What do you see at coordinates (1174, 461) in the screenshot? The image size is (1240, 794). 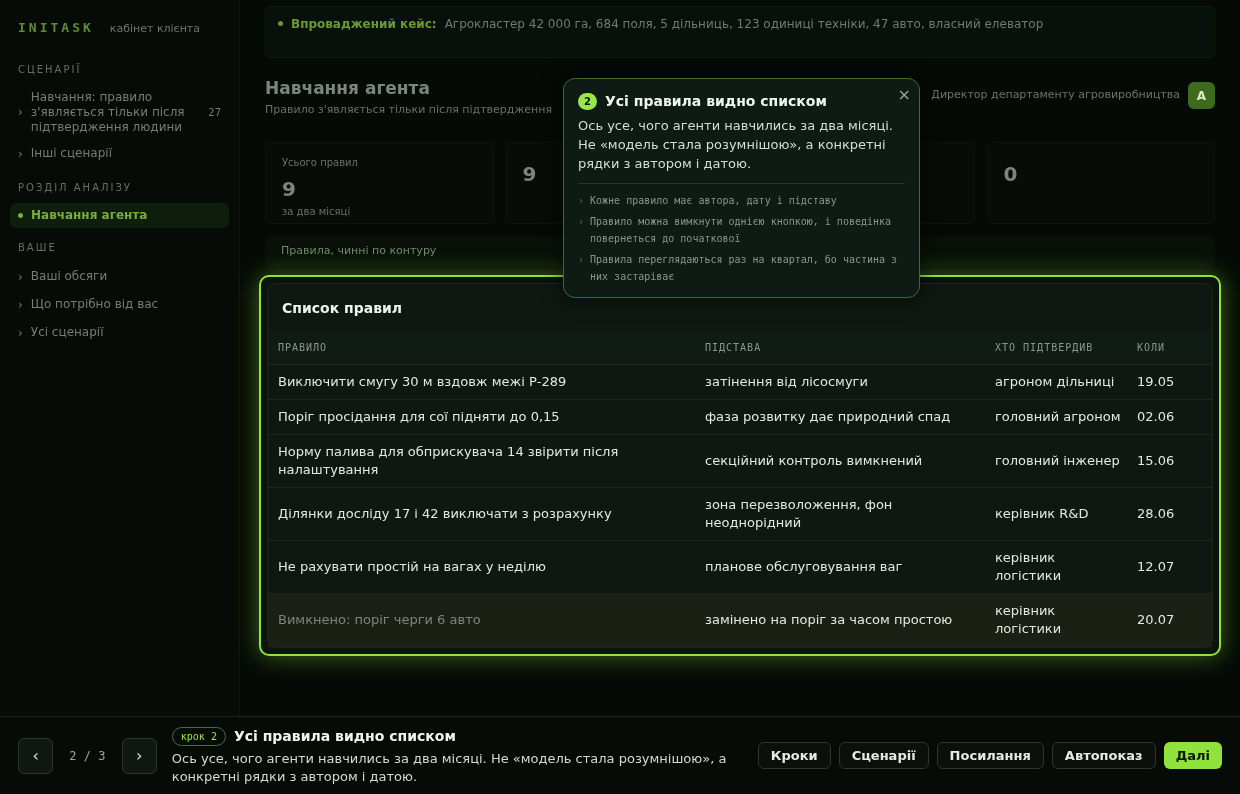 I see `table-cell: 15.06` at bounding box center [1174, 461].